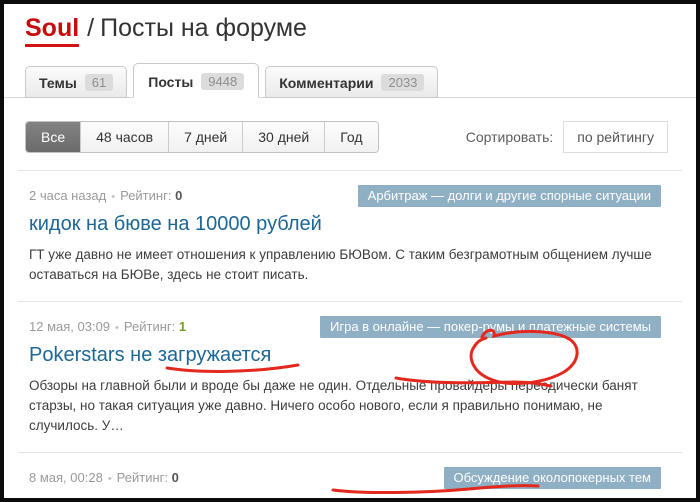 Image resolution: width=700 pixels, height=502 pixels. What do you see at coordinates (615, 137) in the screenshot?
I see `sort-select: по рейтингу` at bounding box center [615, 137].